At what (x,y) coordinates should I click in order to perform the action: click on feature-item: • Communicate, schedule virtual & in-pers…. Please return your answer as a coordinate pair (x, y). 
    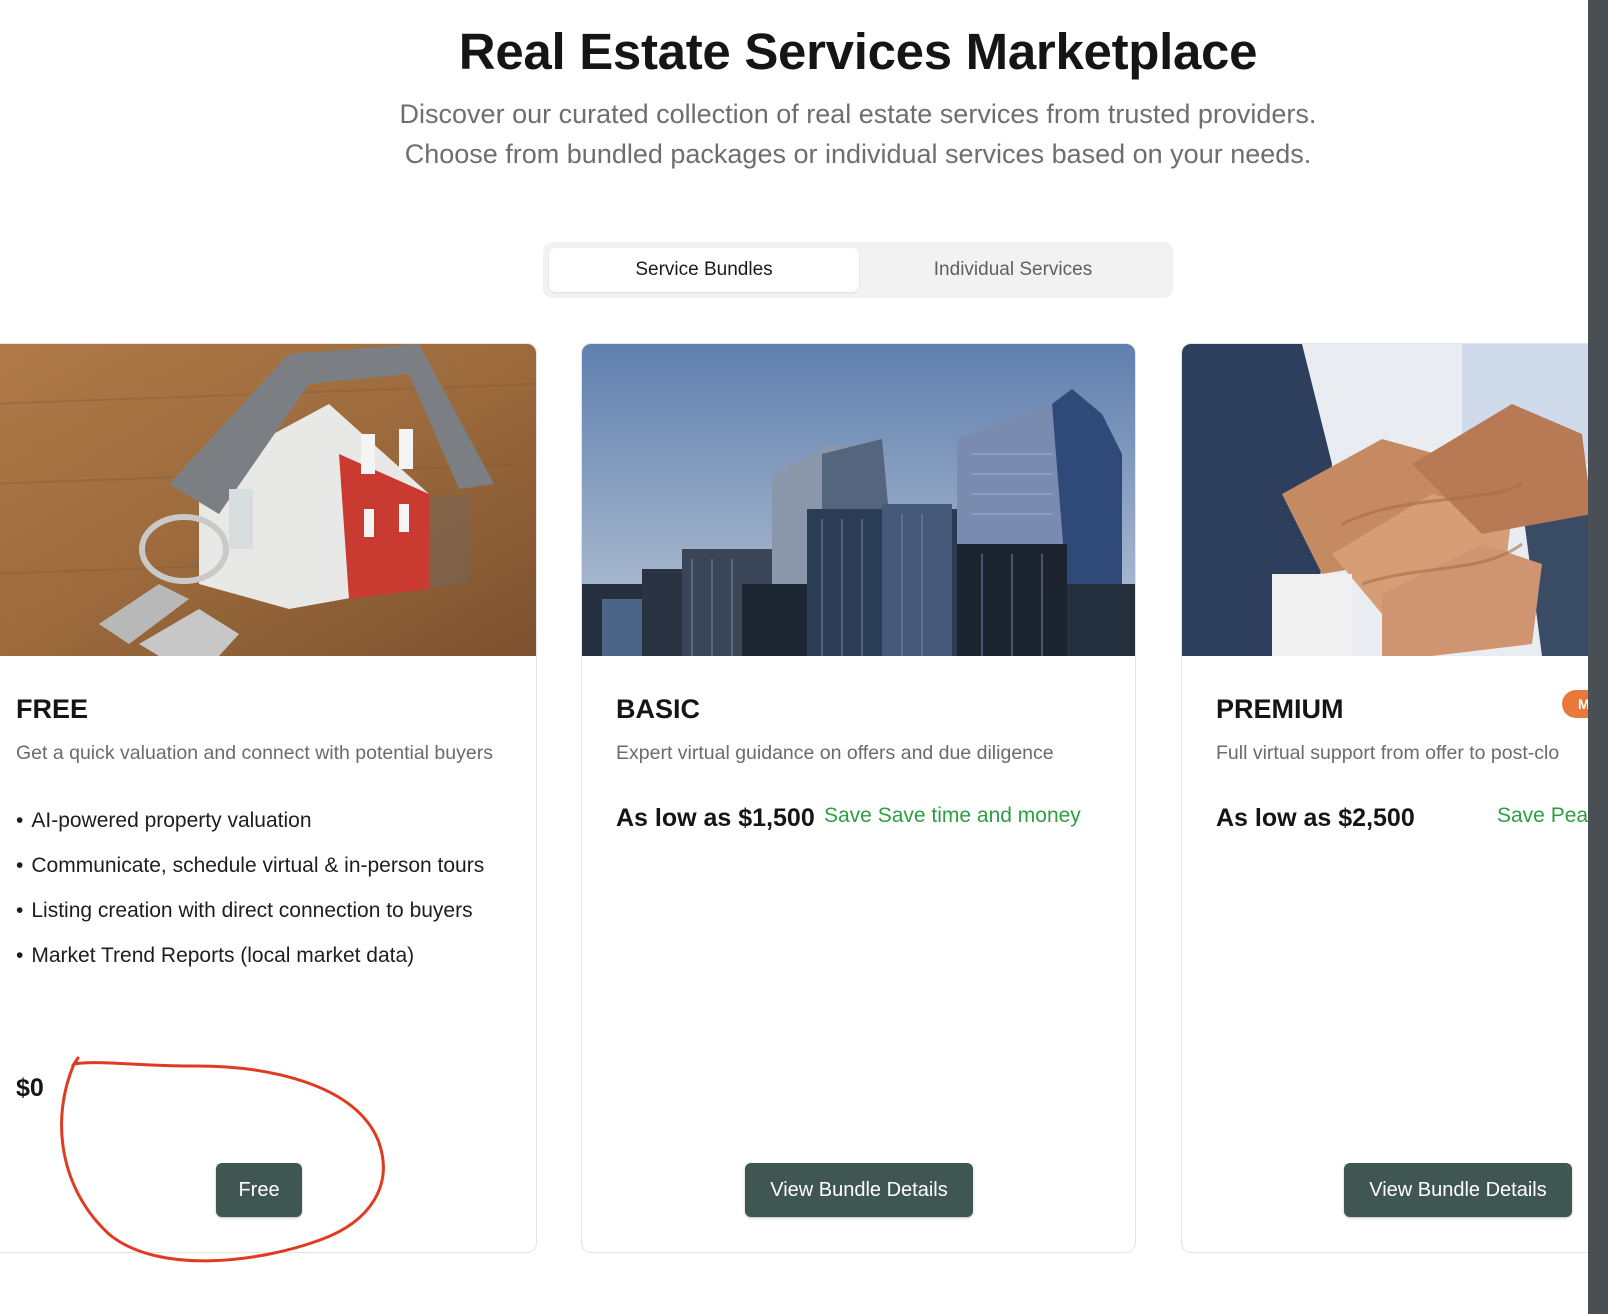
    Looking at the image, I should click on (250, 865).